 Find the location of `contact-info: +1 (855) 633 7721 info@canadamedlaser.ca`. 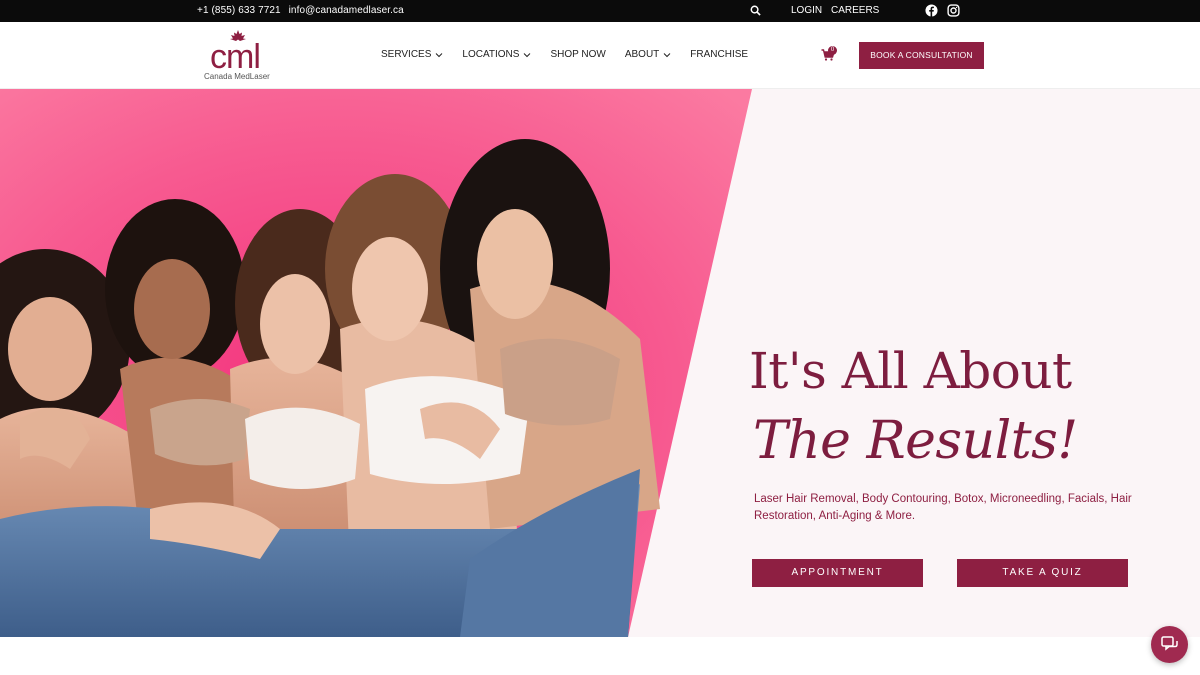

contact-info: +1 (855) 633 7721 info@canadamedlaser.ca is located at coordinates (303, 10).